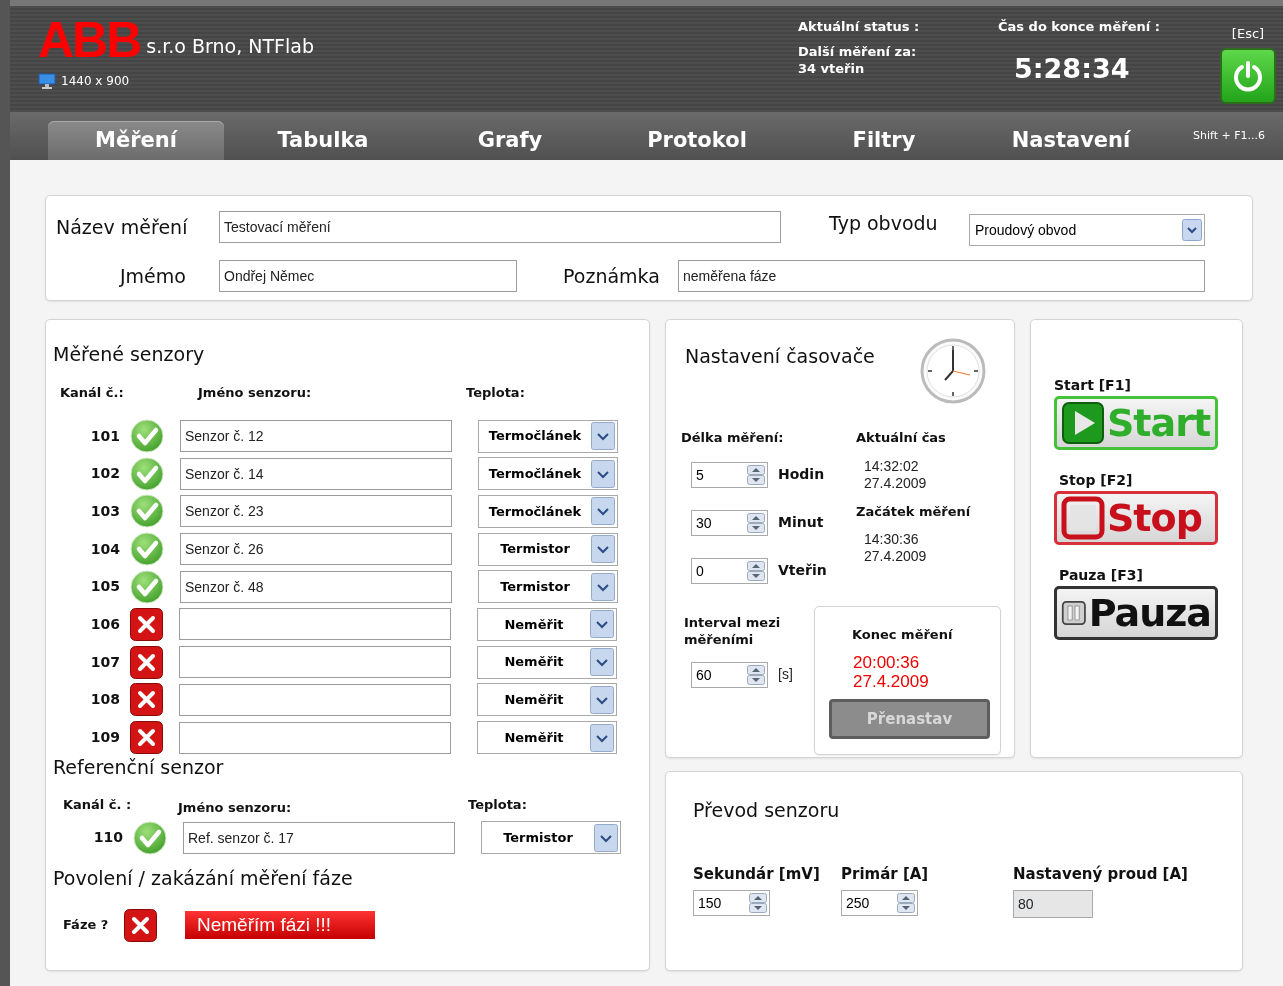  Describe the element at coordinates (884, 140) in the screenshot. I see `tab: Filtry` at that location.